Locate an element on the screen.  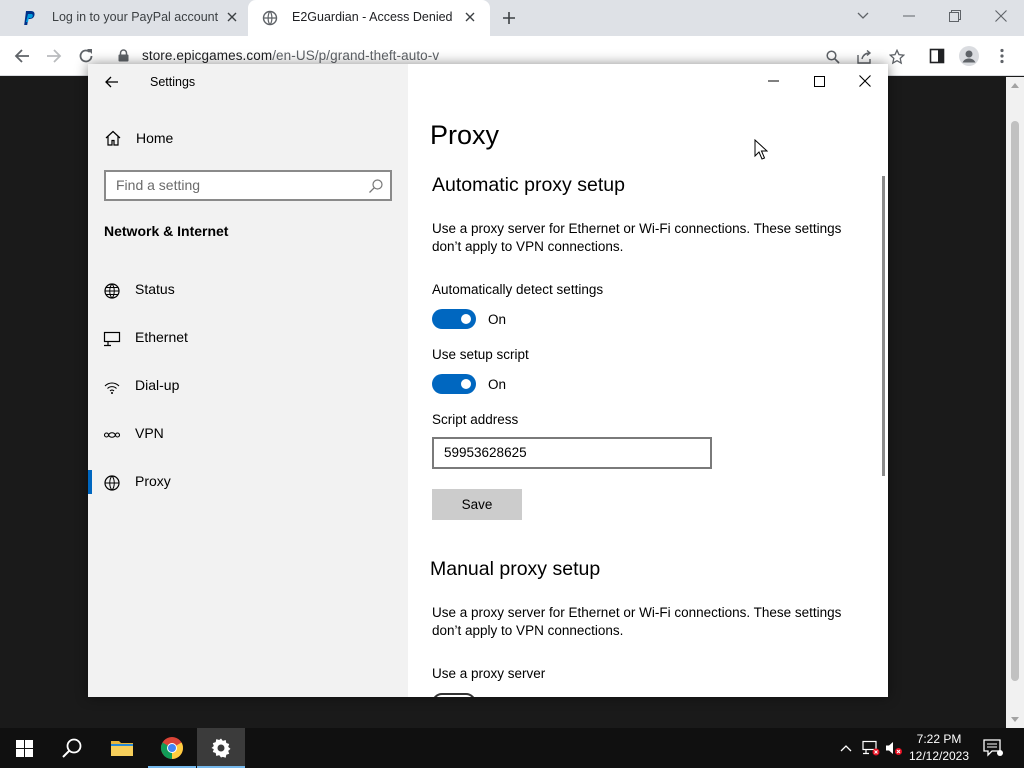
scroll-up-icon is located at coordinates (1015, 85).